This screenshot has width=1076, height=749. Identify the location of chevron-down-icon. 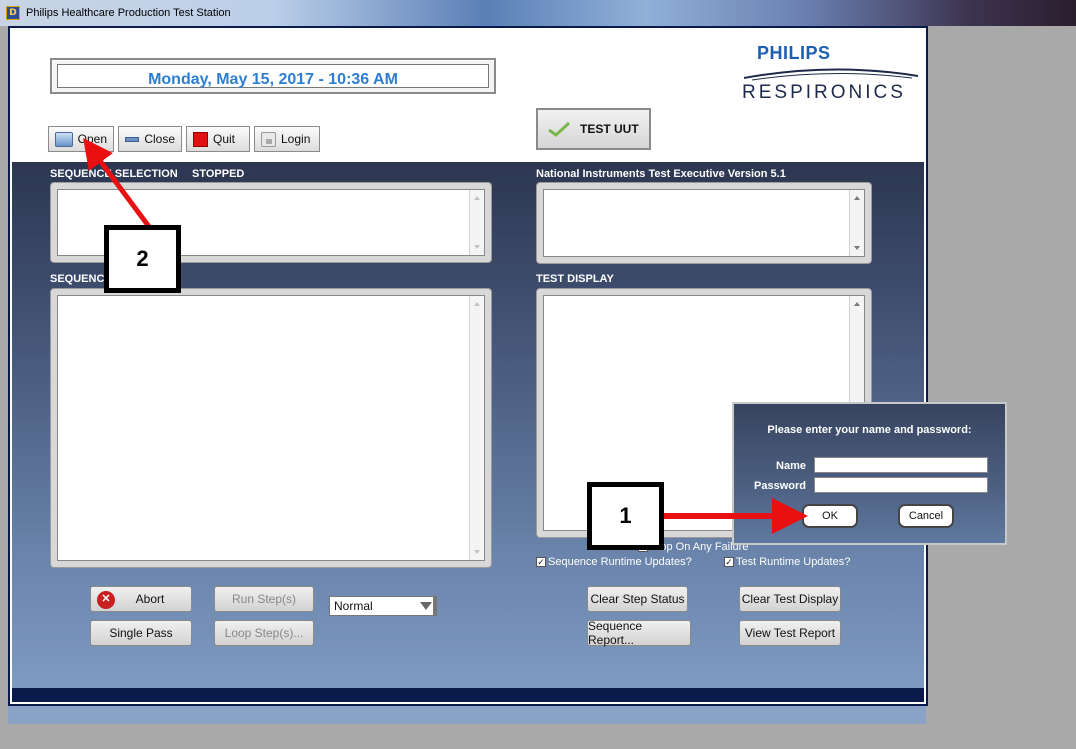
(426, 606).